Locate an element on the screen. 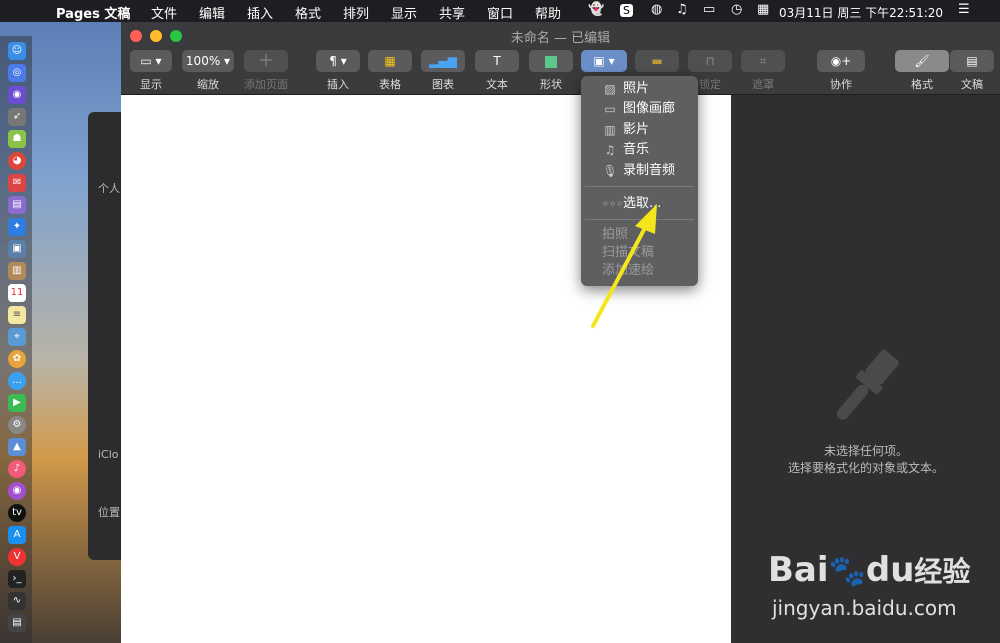 This screenshot has width=1000, height=643. view-button: ▭ ▾ is located at coordinates (151, 61).